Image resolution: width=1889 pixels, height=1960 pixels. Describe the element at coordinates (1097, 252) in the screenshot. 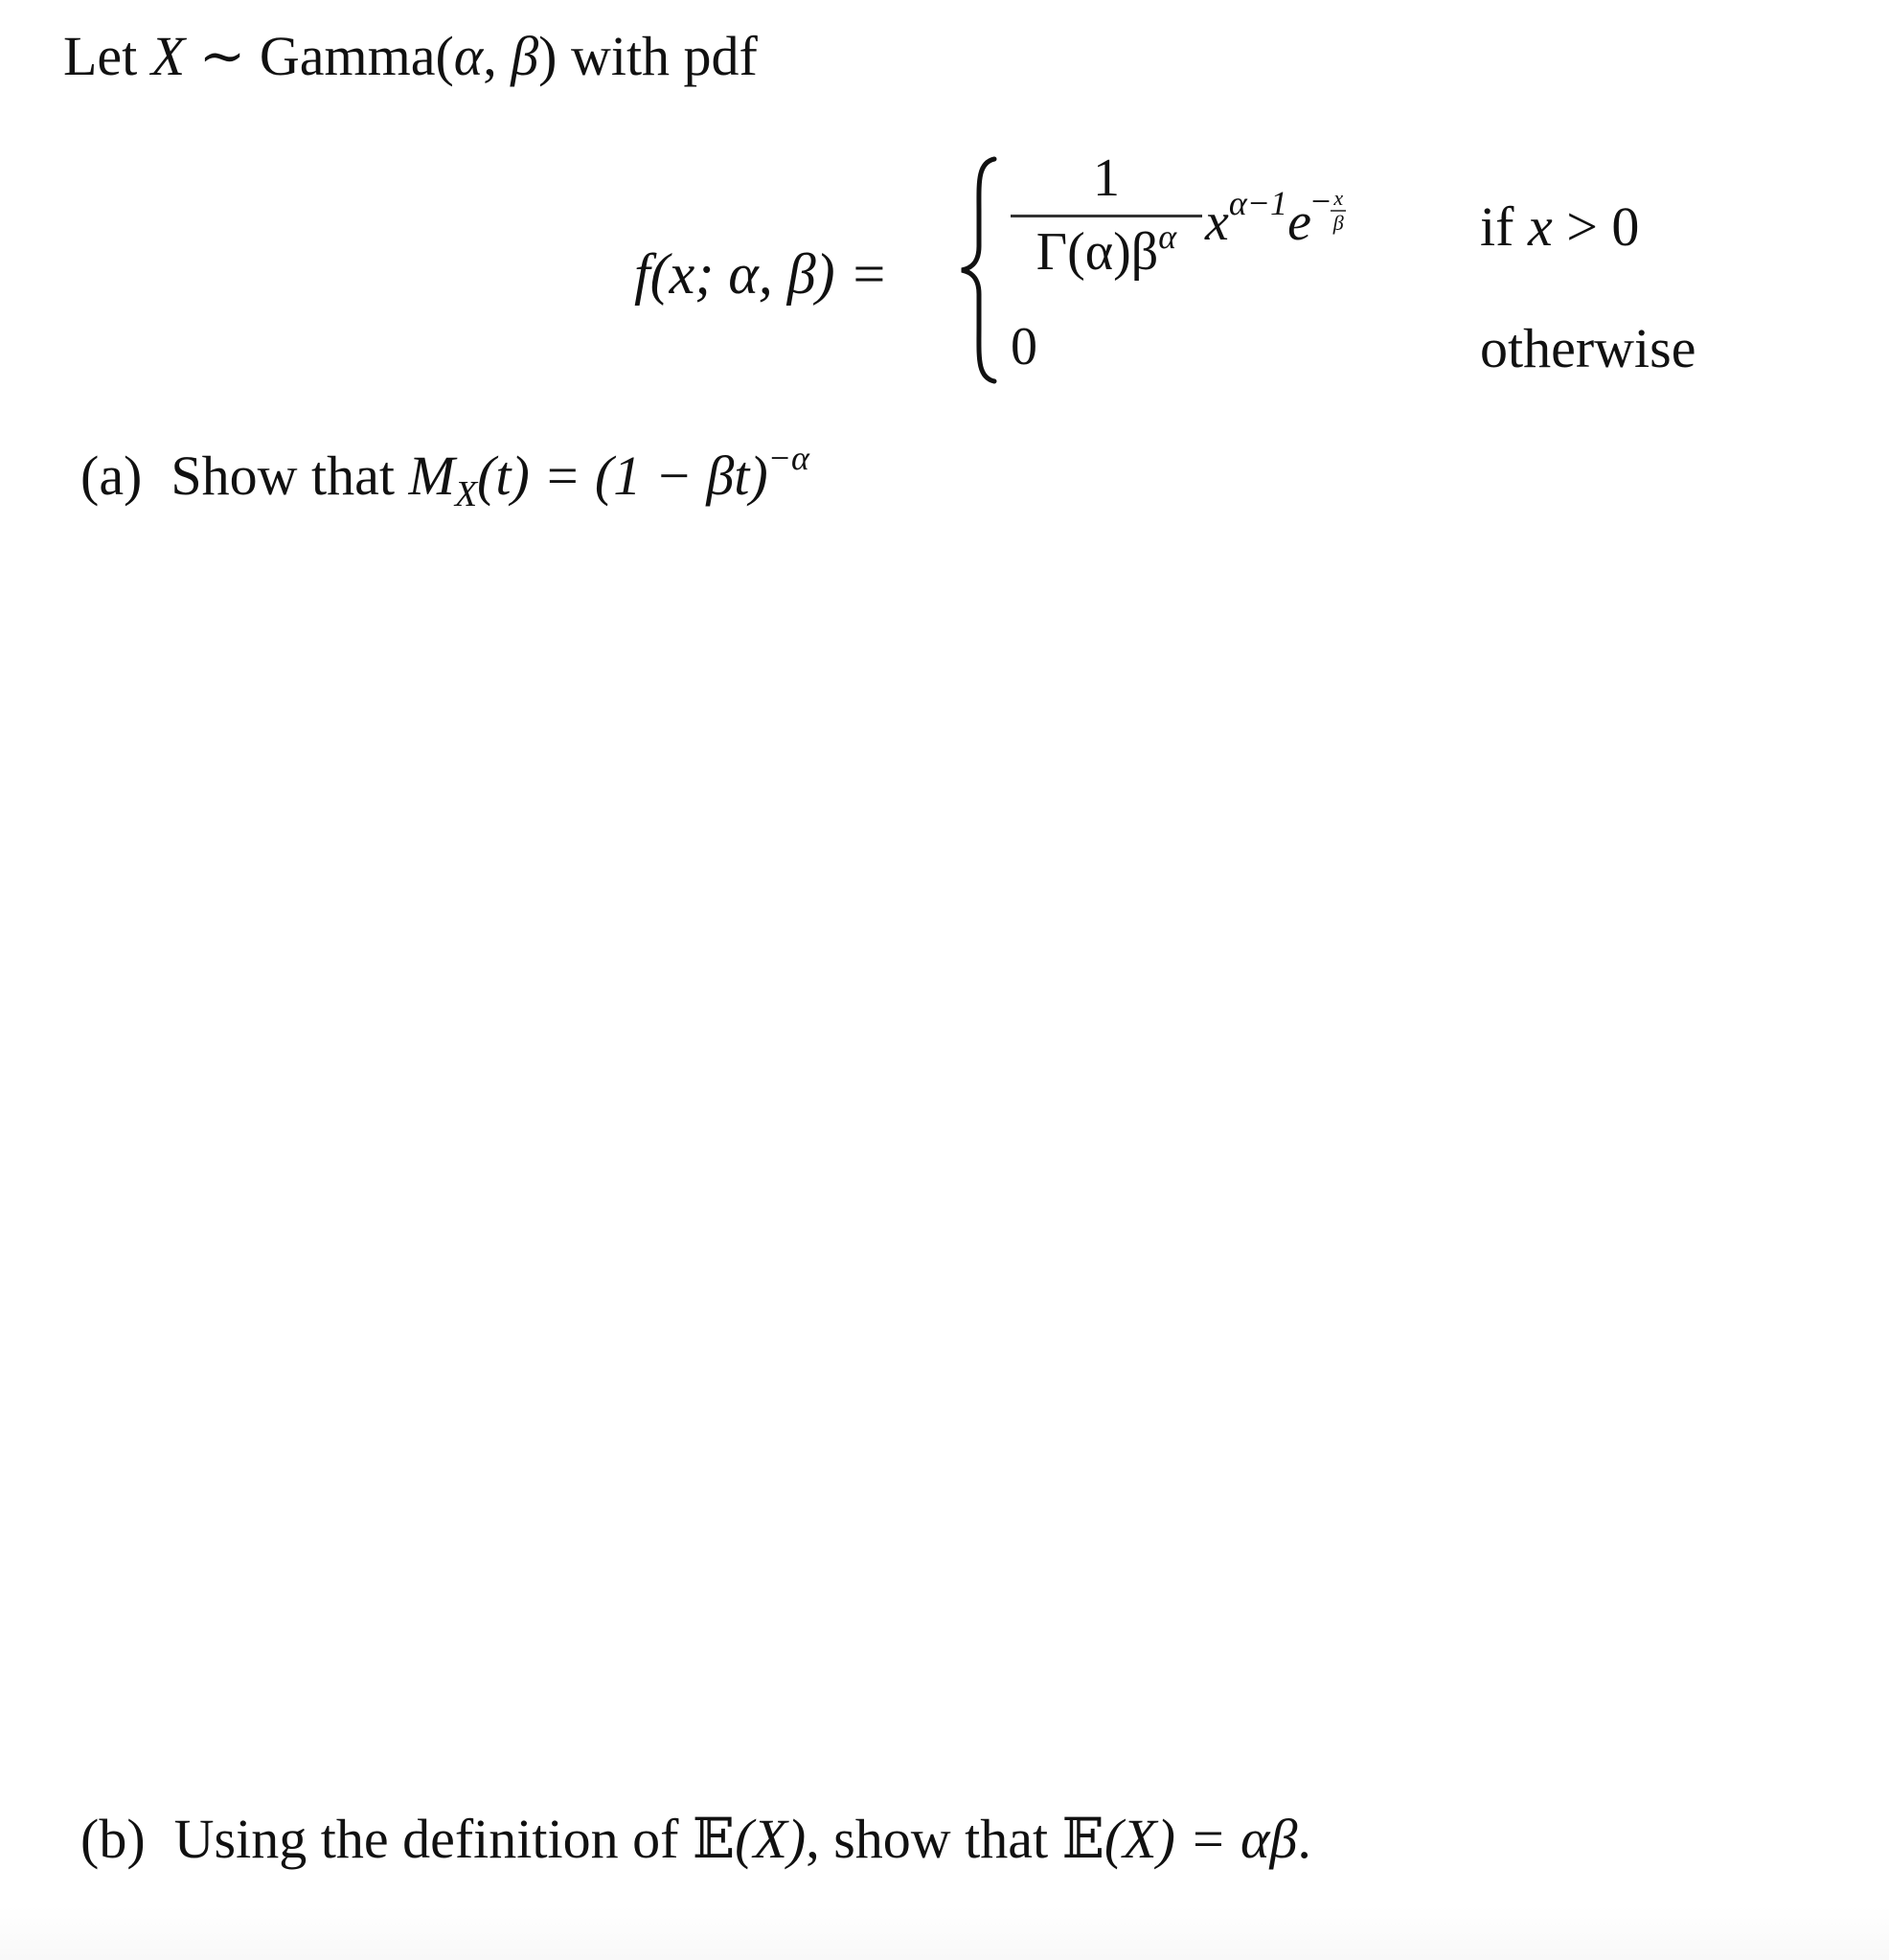

I see `gamma-function: Γ(α)β` at that location.